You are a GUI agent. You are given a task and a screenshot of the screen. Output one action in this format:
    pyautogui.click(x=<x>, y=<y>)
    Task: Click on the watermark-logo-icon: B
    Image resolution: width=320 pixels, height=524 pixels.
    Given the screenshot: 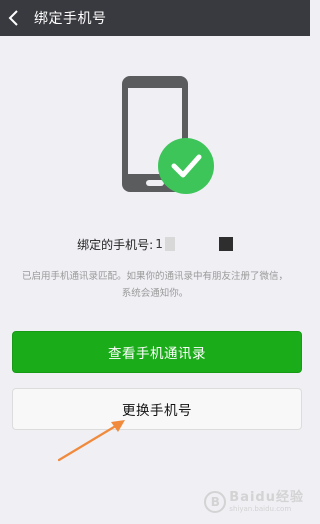 What is the action you would take?
    pyautogui.click(x=215, y=502)
    